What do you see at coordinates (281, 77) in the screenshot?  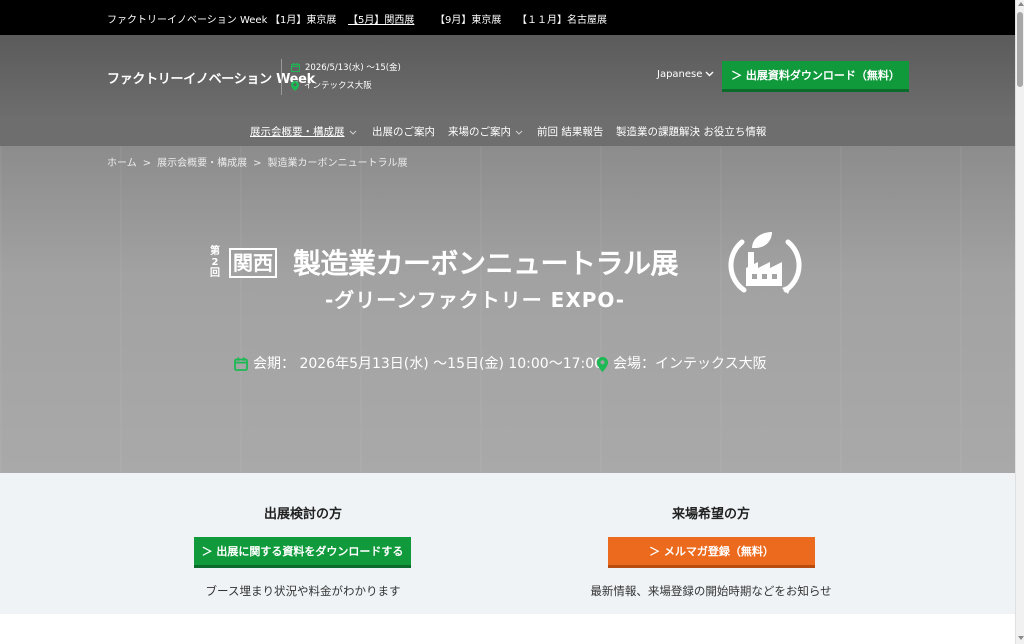 I see `header-divider` at bounding box center [281, 77].